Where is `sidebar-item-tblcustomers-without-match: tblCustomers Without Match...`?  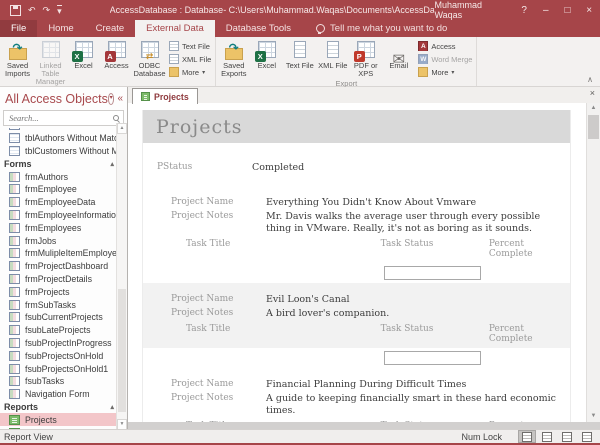
sidebar-item-tblcustomers-without-match: tblCustomers Without Match... is located at coordinates (63, 151).